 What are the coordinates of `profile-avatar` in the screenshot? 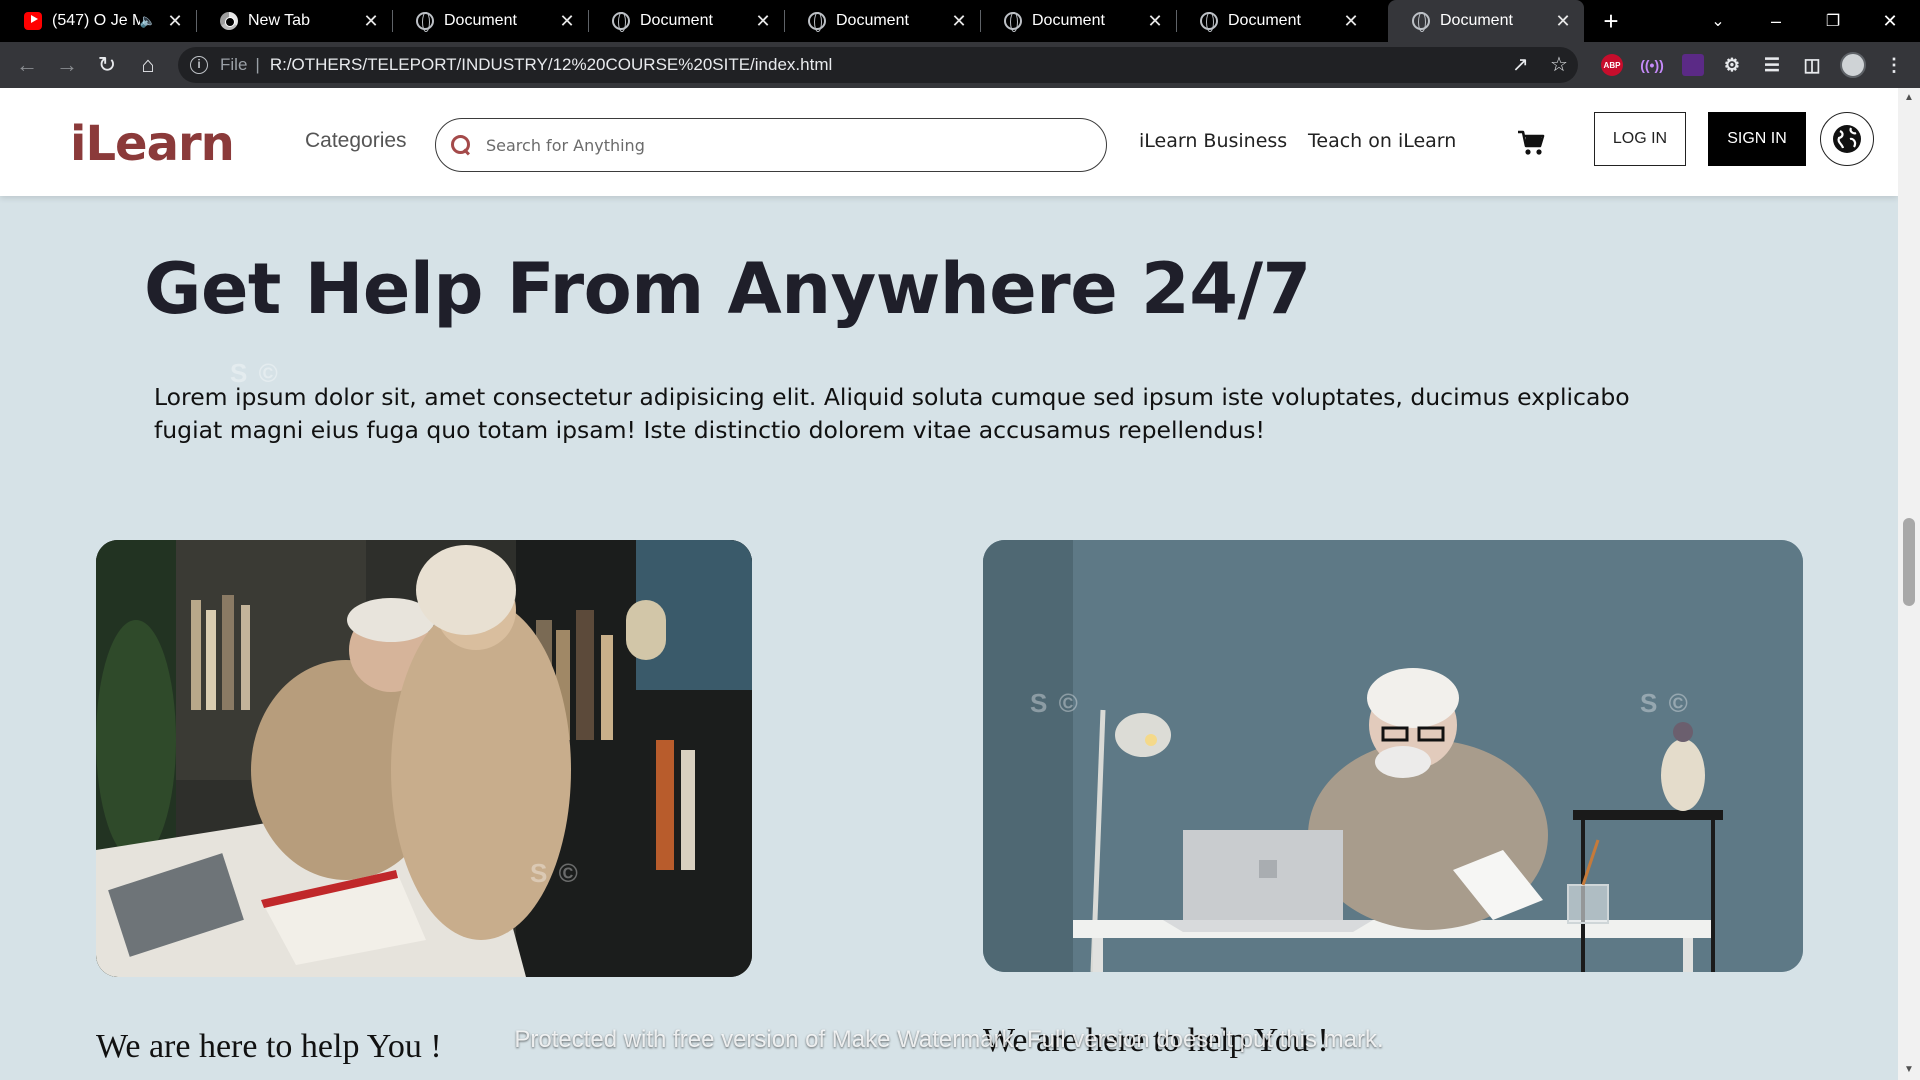 It's located at (1853, 65).